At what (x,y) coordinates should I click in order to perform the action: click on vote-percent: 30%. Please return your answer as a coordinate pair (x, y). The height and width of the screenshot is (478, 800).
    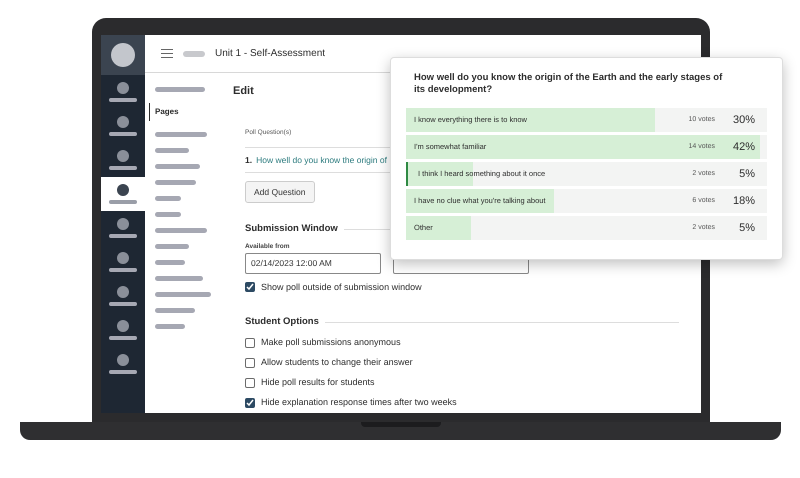
    Looking at the image, I should click on (743, 120).